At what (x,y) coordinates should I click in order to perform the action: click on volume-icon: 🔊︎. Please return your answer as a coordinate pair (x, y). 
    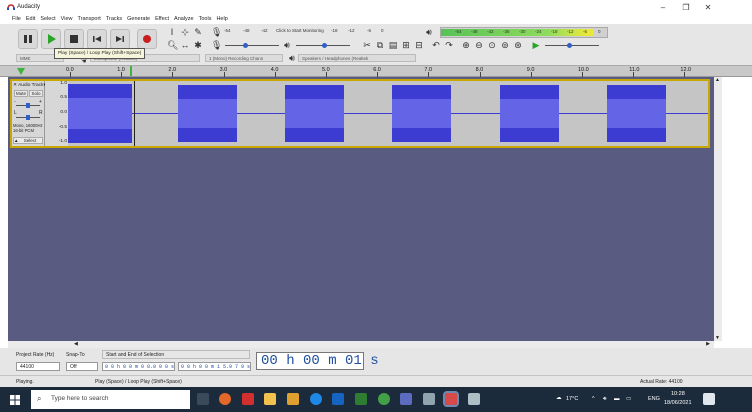
    Looking at the image, I should click on (604, 399).